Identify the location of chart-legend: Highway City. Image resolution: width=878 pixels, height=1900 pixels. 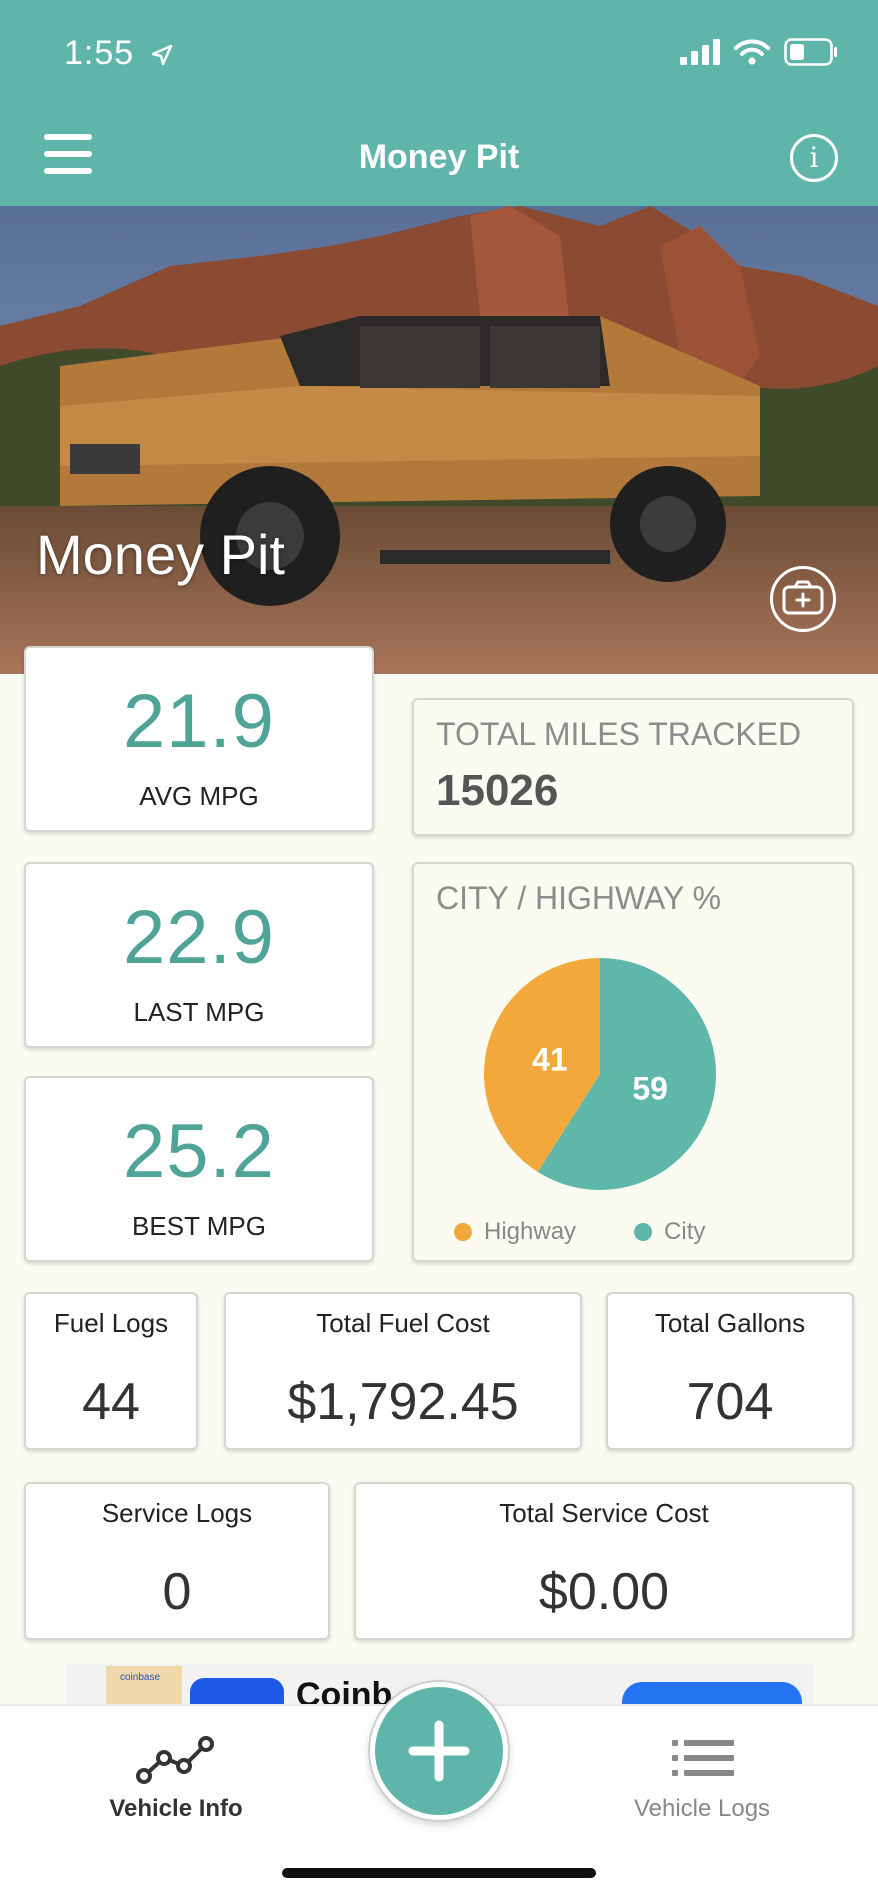
(579, 1232).